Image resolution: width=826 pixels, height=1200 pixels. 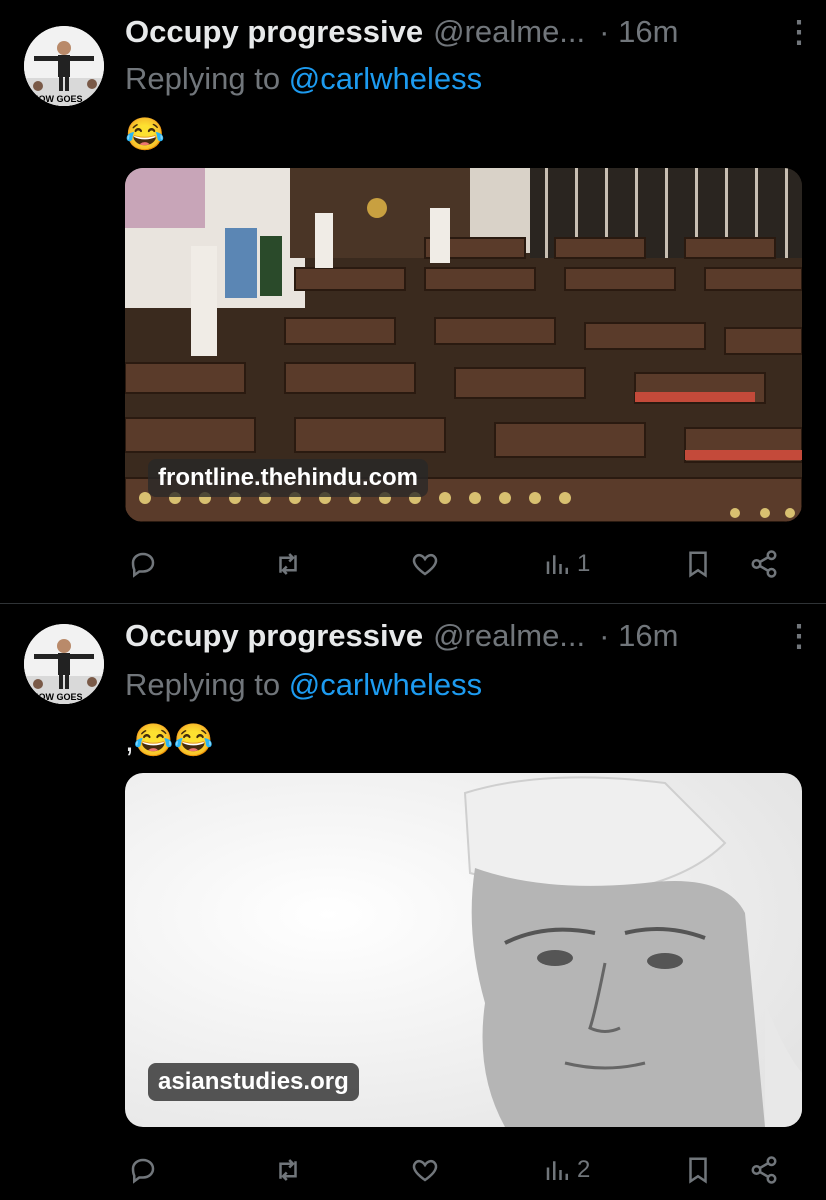 I want to click on media-domain-label: asianstudies.org, so click(x=253, y=1082).